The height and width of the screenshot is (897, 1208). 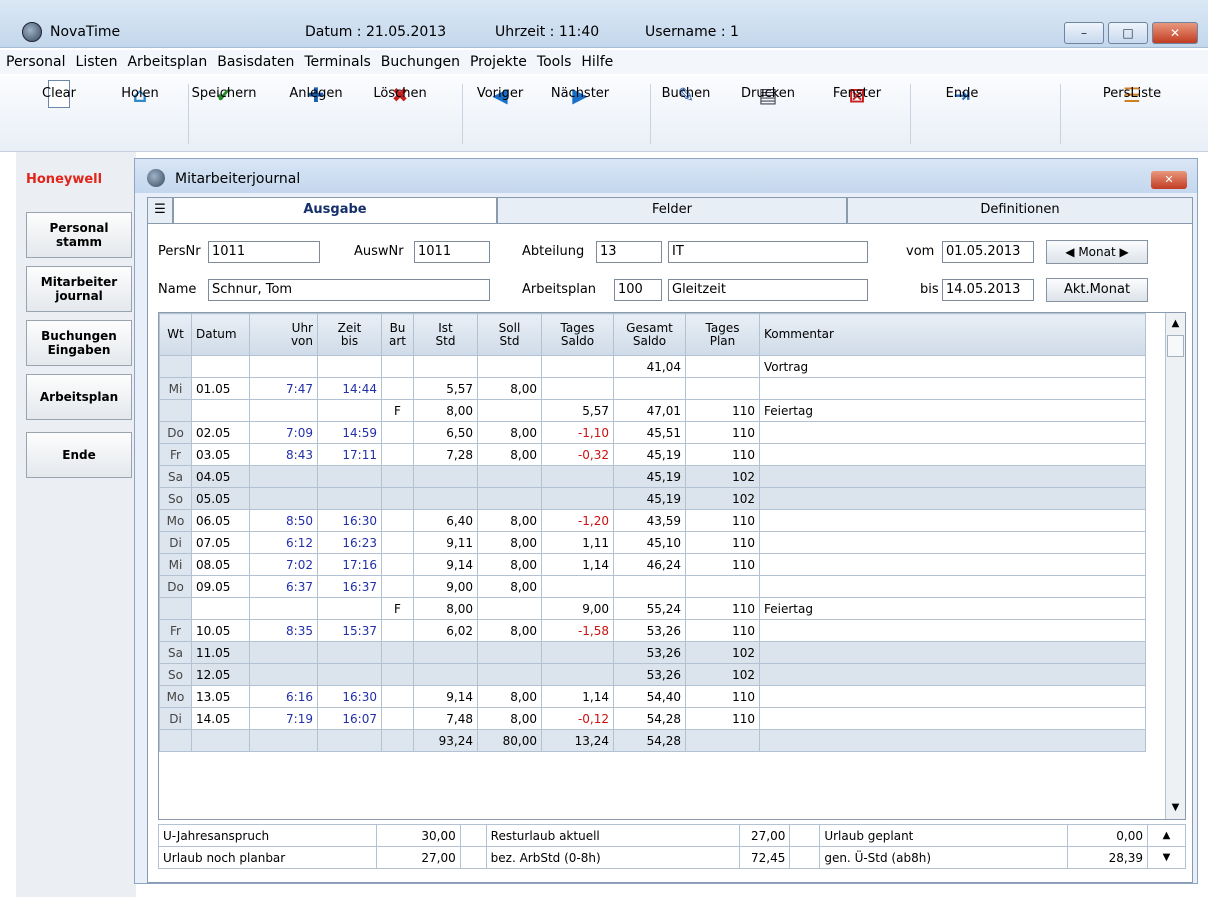 What do you see at coordinates (335, 210) in the screenshot?
I see `tab-ausgabe: Ausgabe` at bounding box center [335, 210].